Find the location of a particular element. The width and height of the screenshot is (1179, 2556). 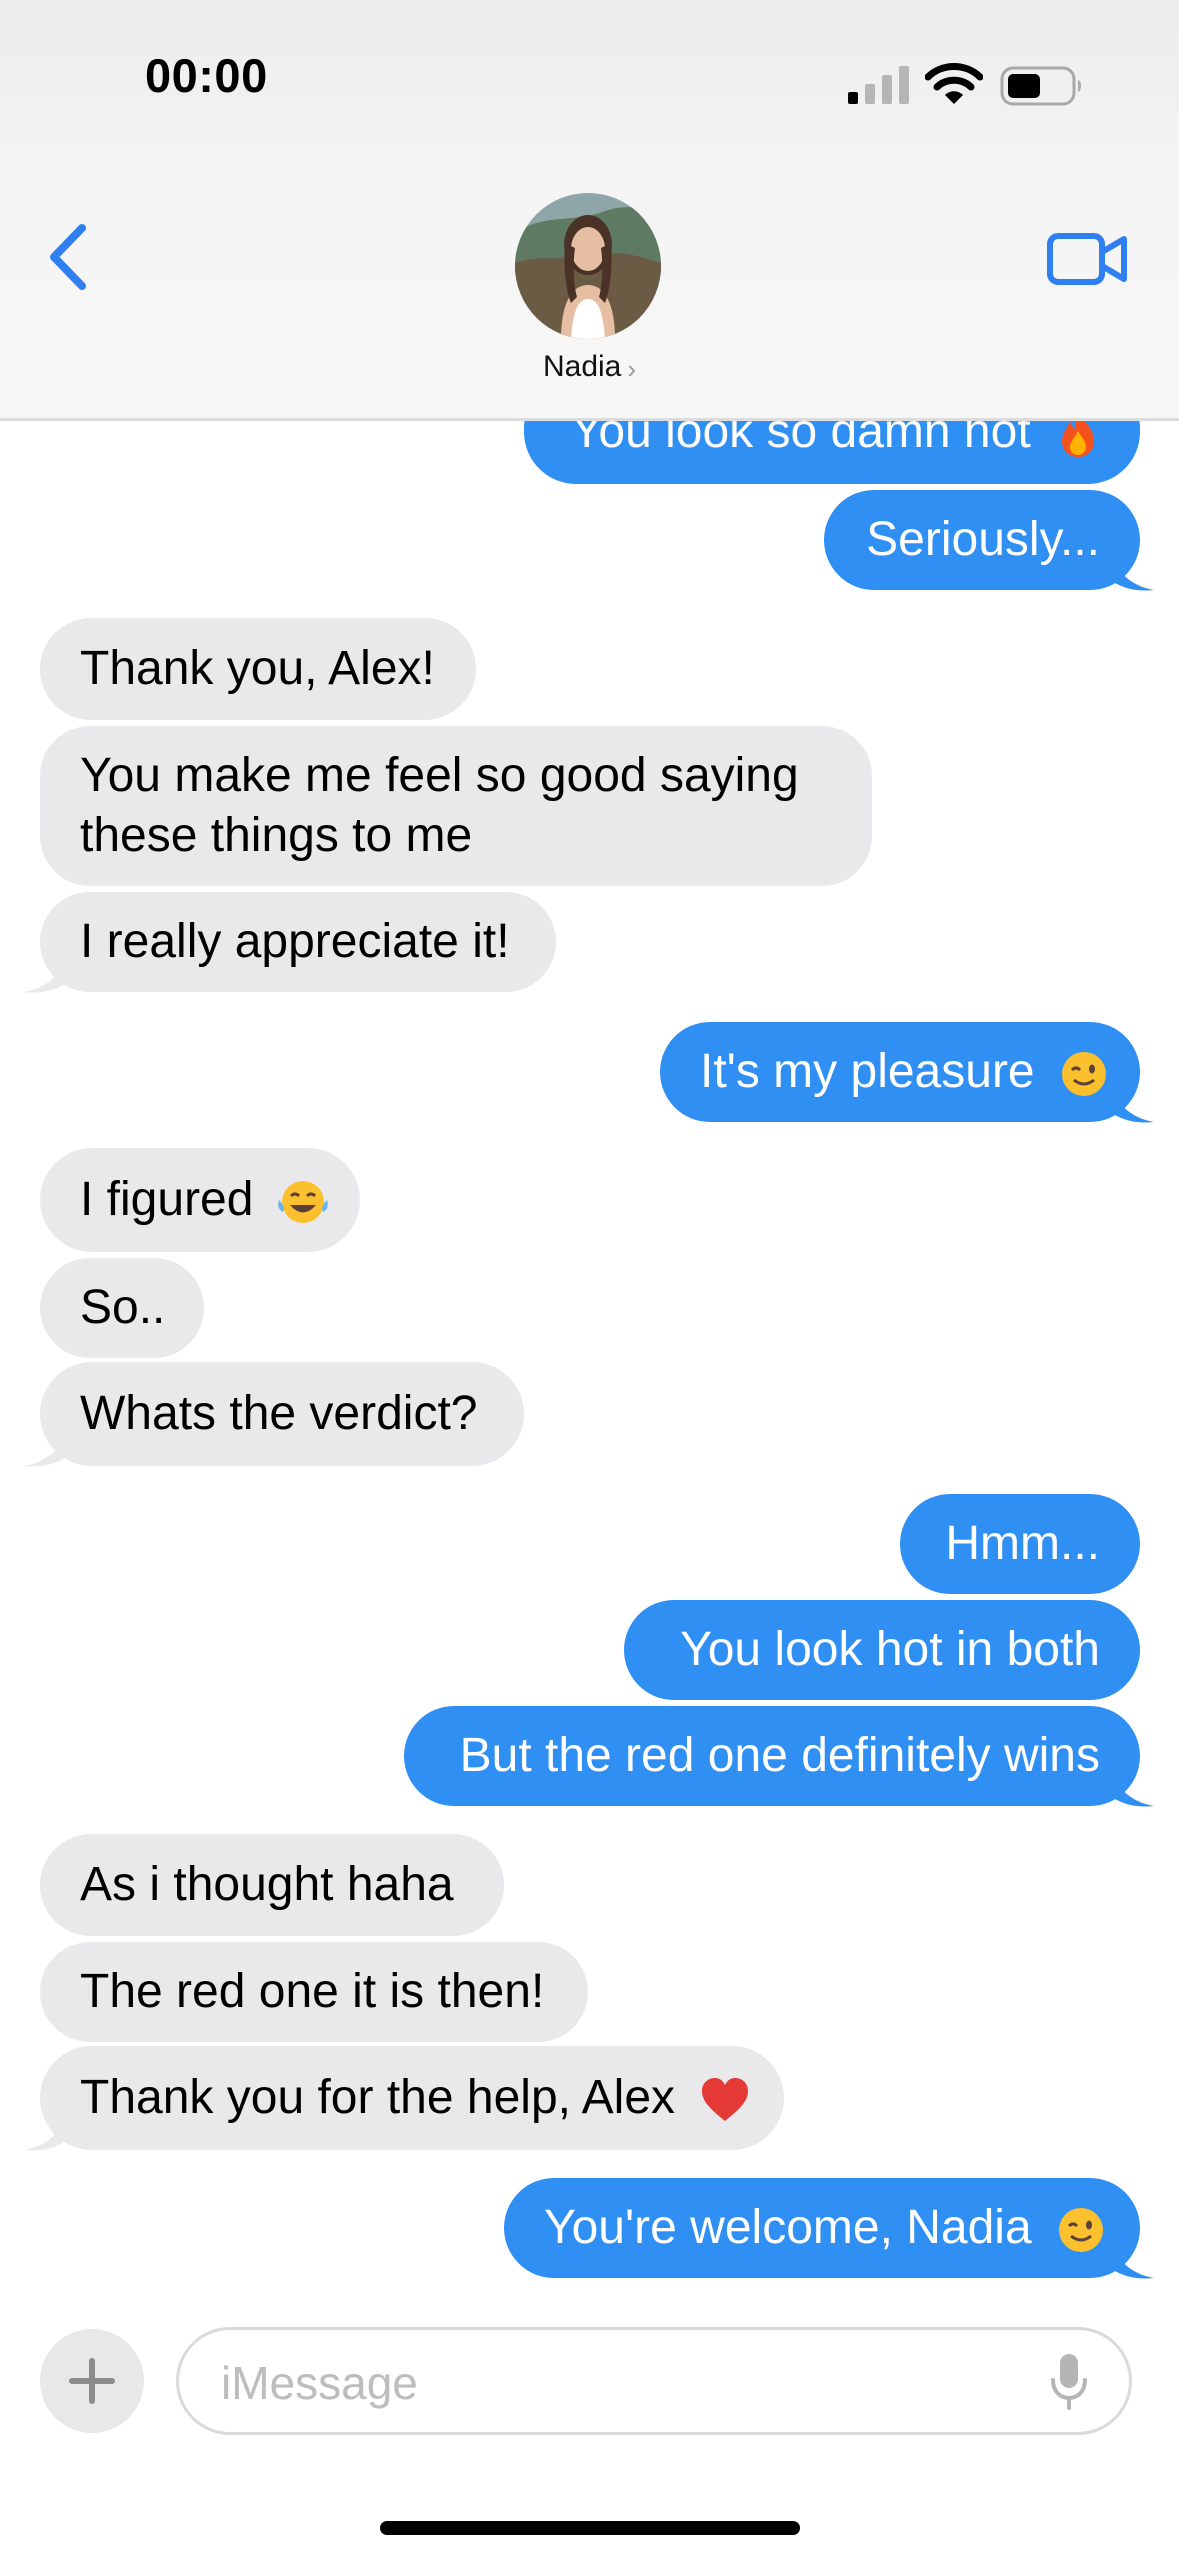

message-bubble-received: I figured is located at coordinates (200, 1200).